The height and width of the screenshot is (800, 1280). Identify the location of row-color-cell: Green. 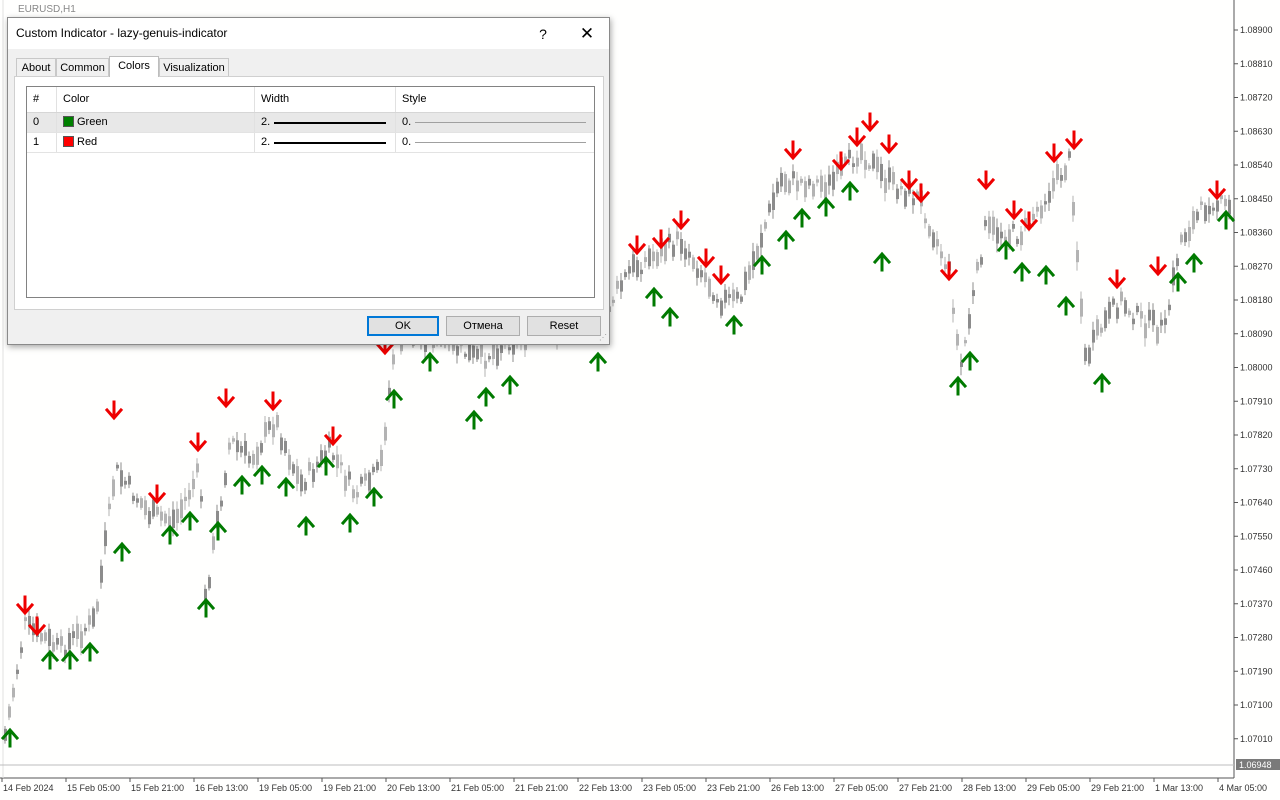
(156, 122).